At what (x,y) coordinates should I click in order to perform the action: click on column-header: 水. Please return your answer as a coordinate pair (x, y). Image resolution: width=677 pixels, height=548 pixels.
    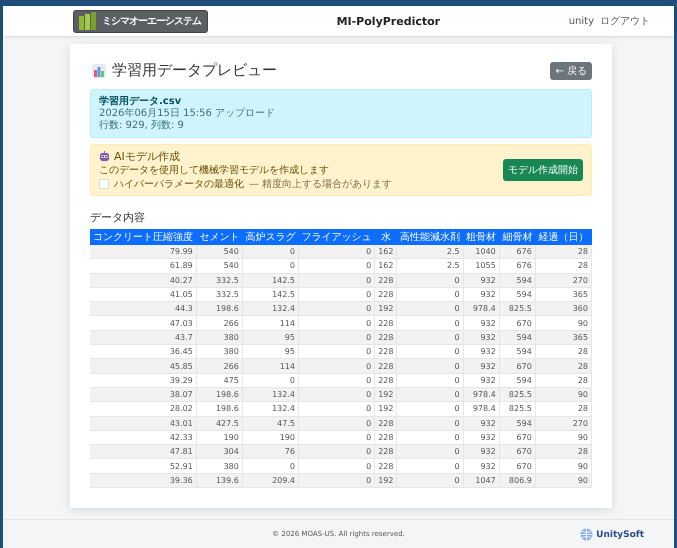
    Looking at the image, I should click on (385, 237).